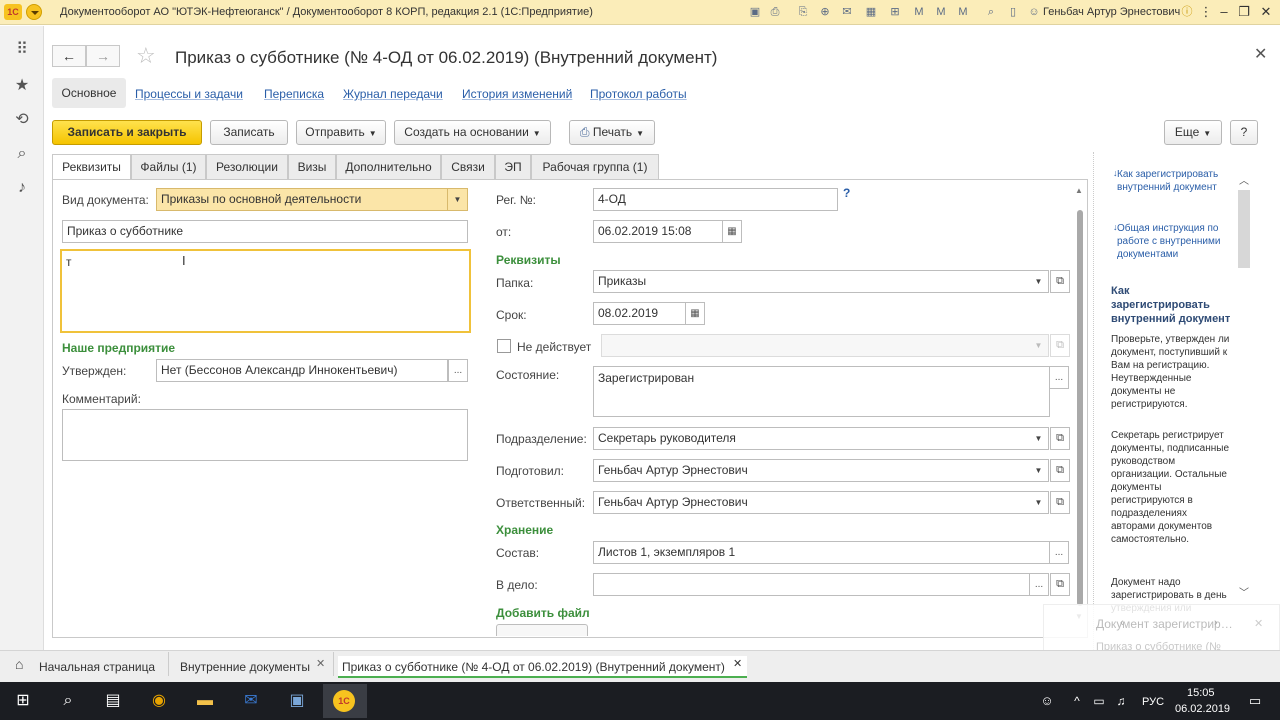  I want to click on minimize-icon: –, so click(1224, 12).